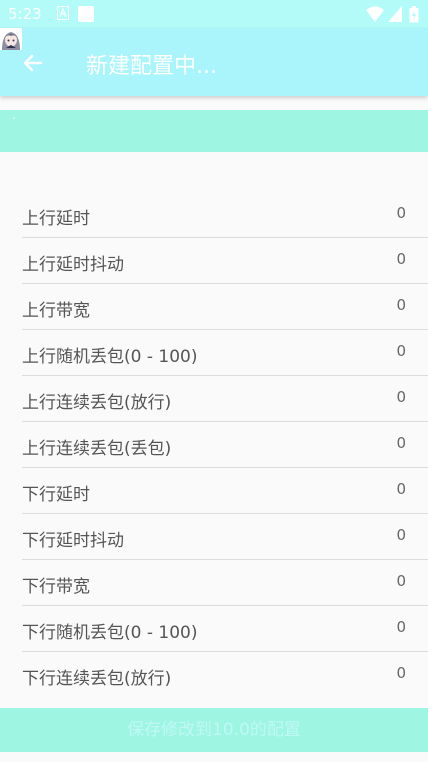  I want to click on battery-icon, so click(414, 14).